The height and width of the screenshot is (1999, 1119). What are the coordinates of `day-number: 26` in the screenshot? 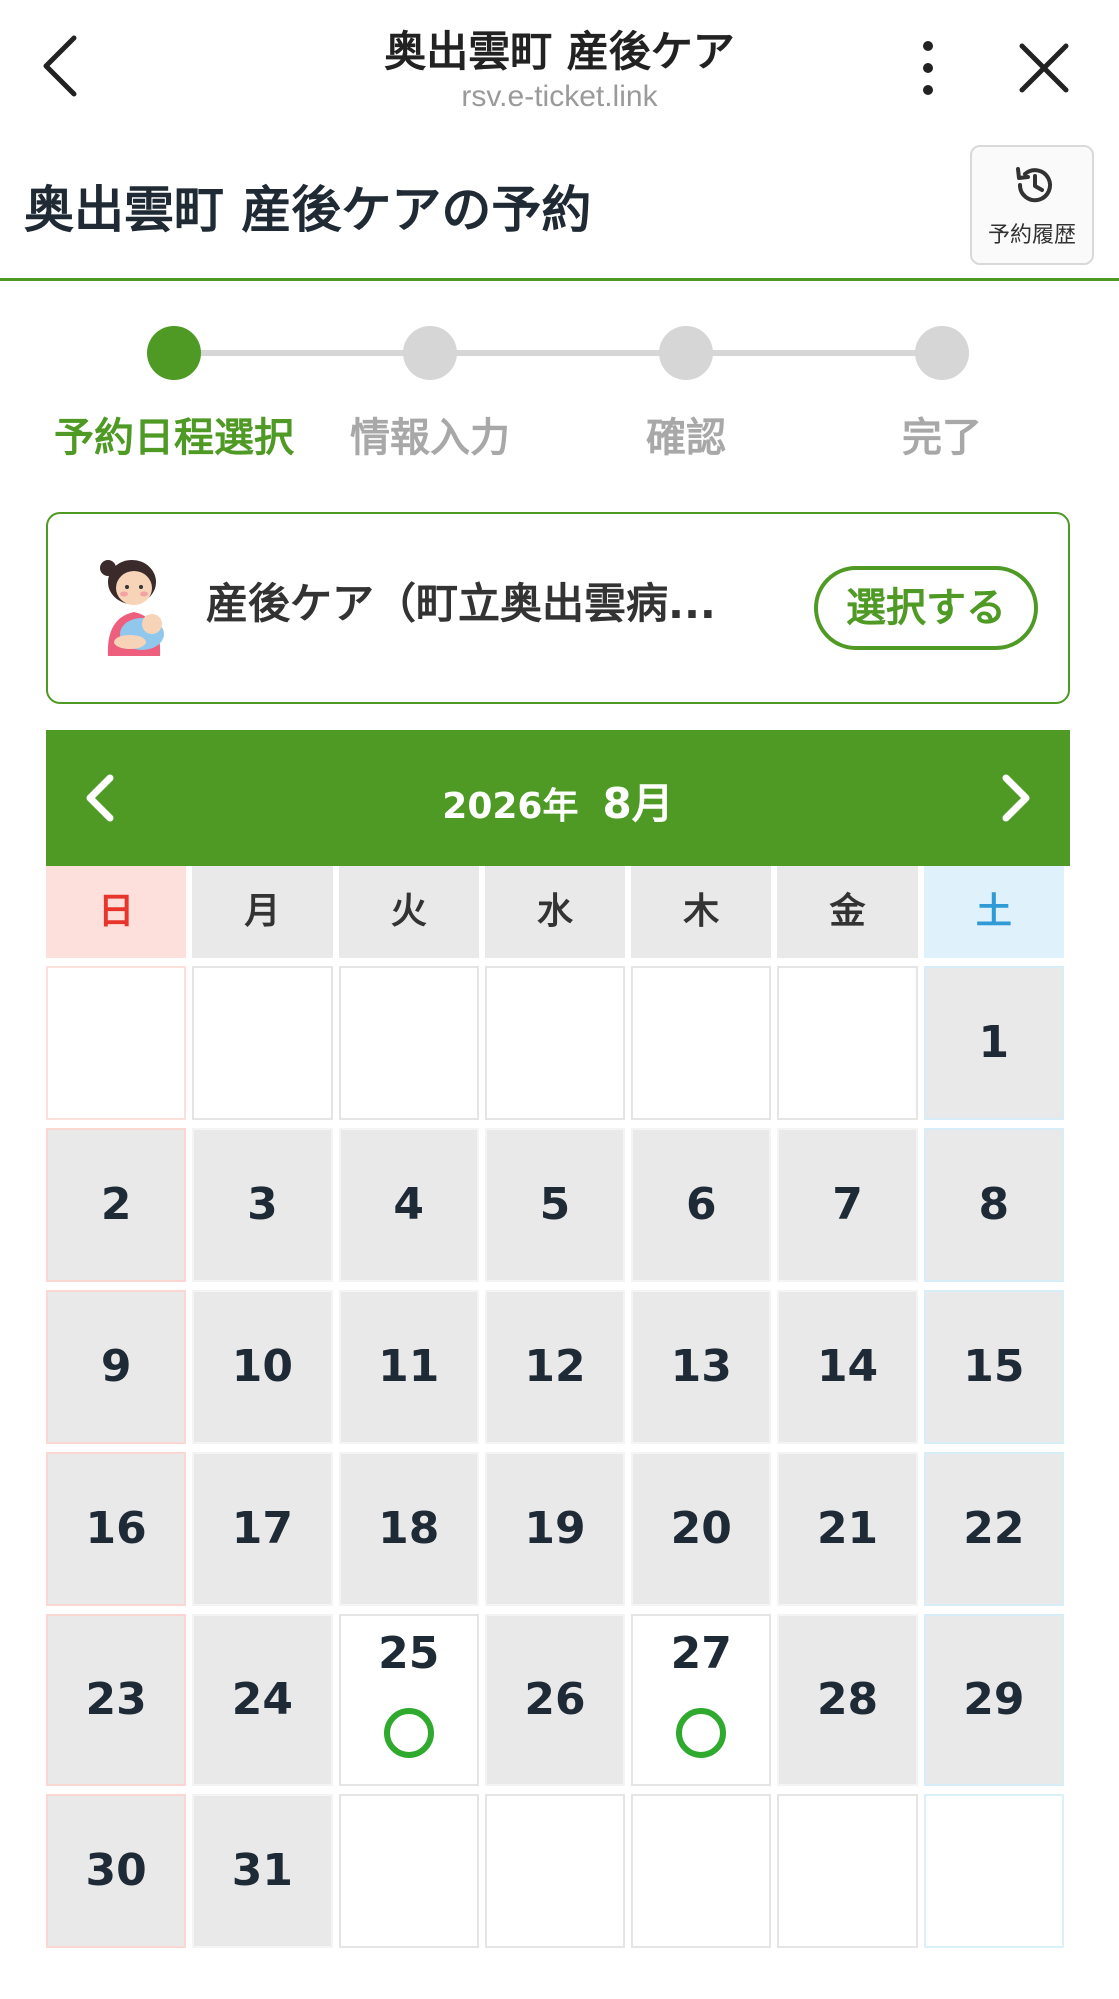 It's located at (555, 1699).